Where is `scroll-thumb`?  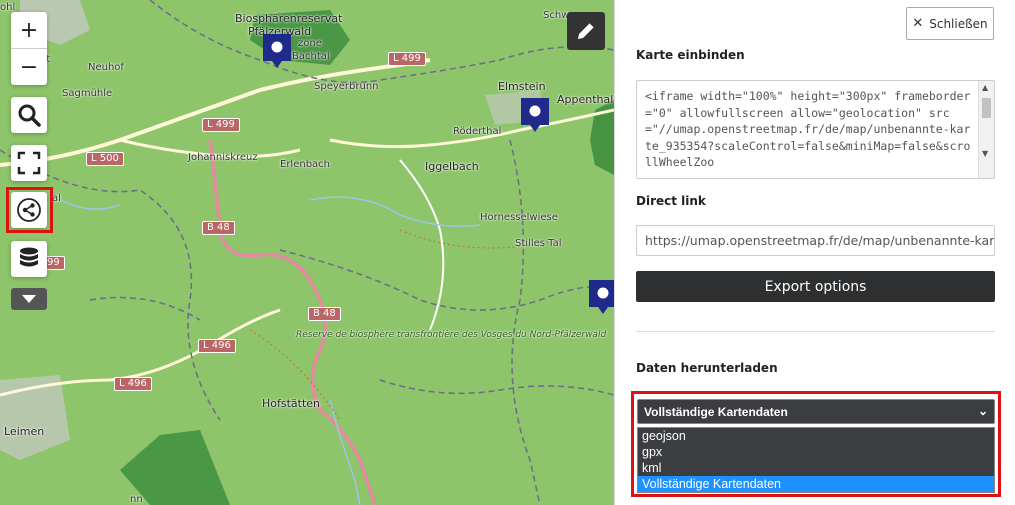
scroll-thumb is located at coordinates (986, 108).